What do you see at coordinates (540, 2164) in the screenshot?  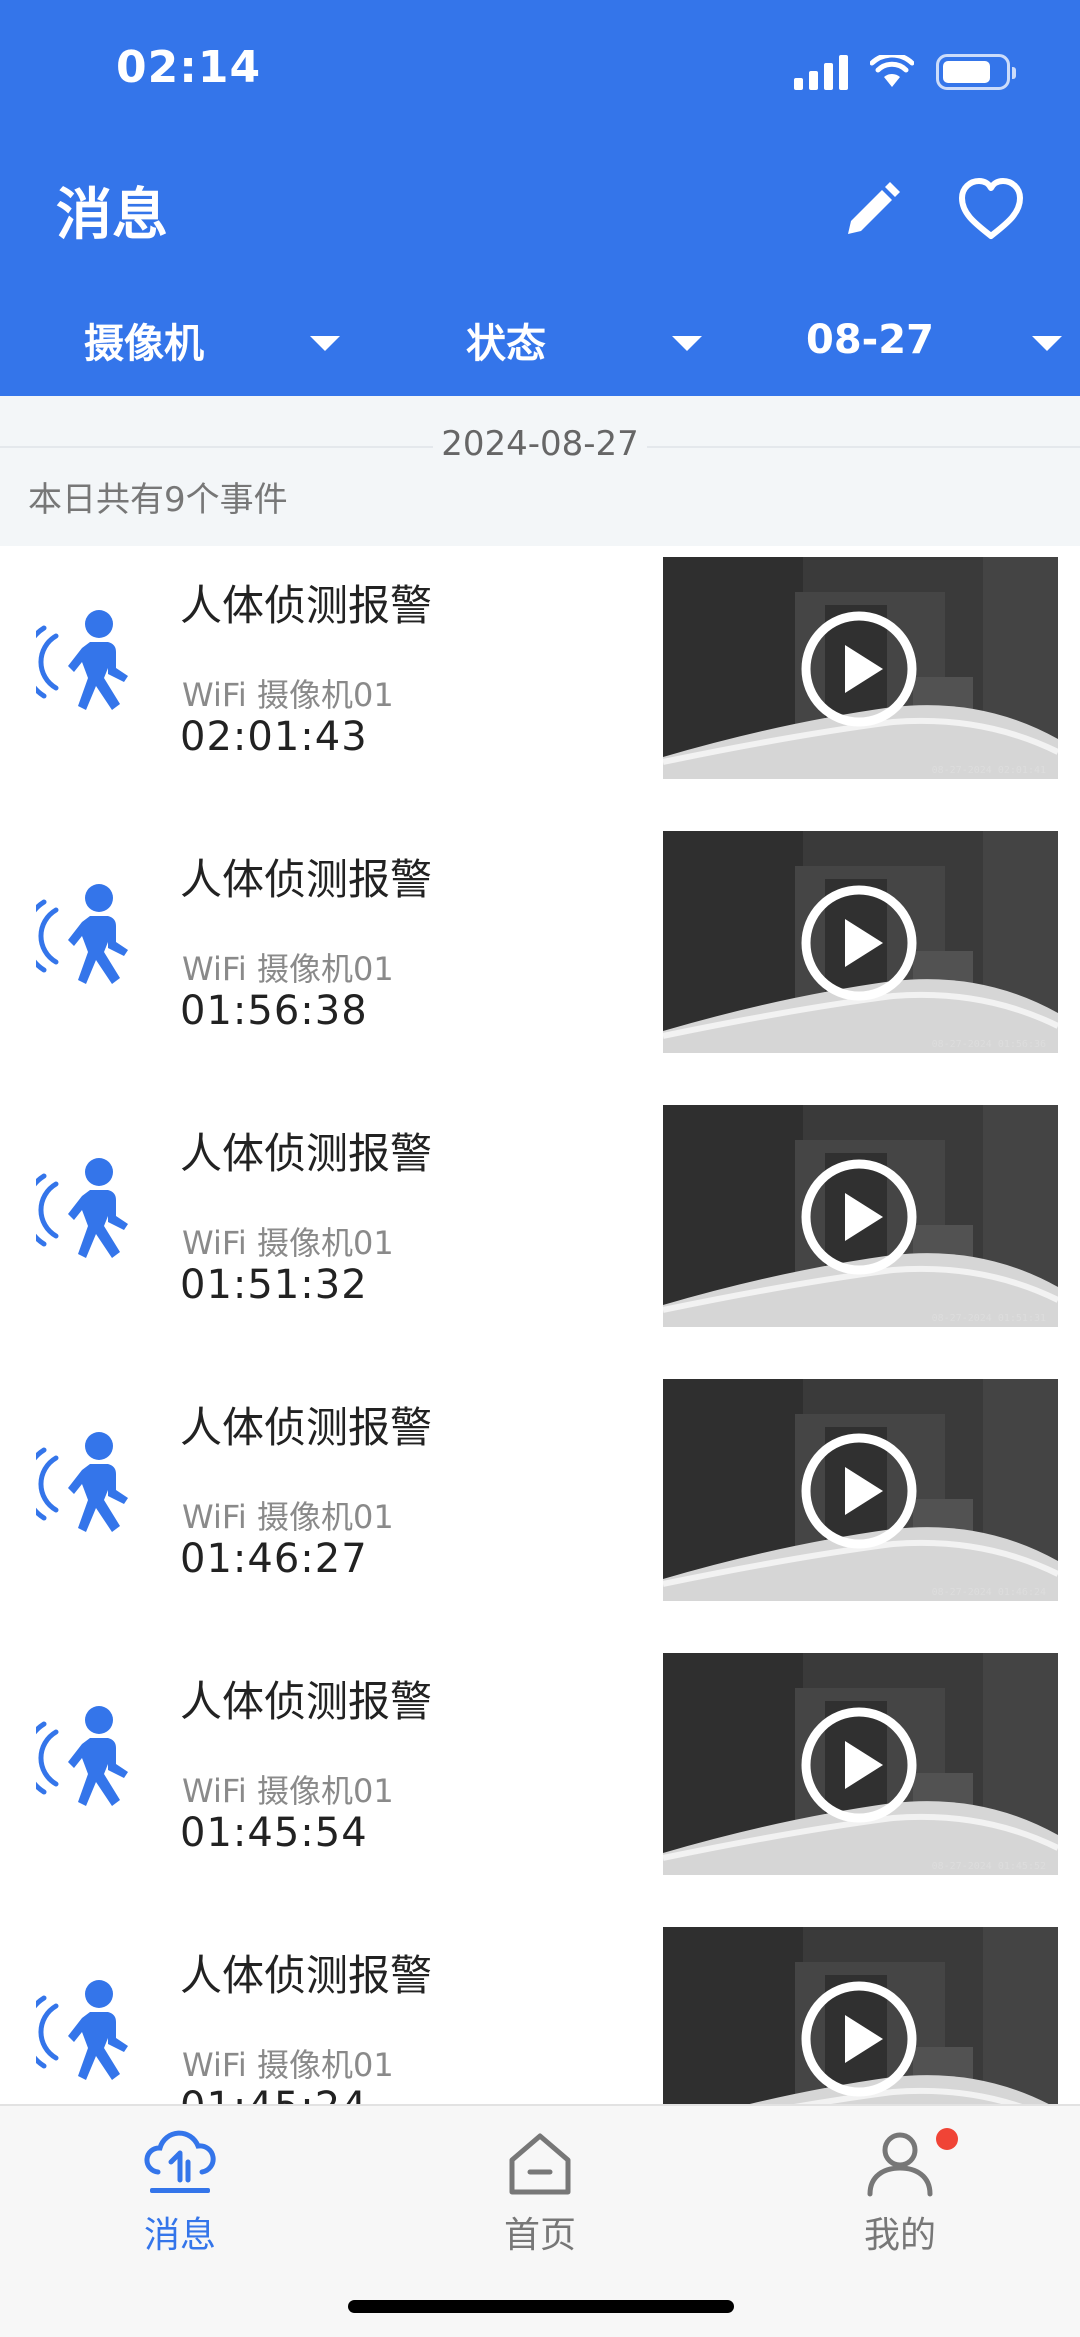 I see `house-icon` at bounding box center [540, 2164].